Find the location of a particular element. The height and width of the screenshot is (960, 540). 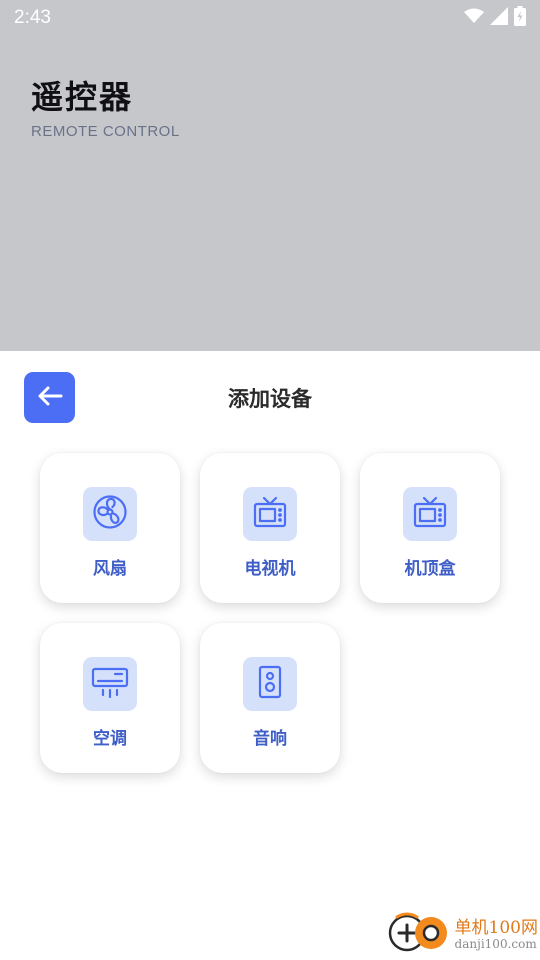

status-icons is located at coordinates (495, 18).